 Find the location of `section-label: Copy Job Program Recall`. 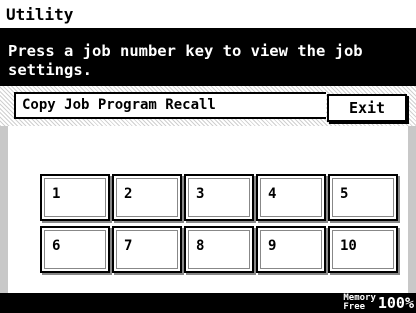

section-label: Copy Job Program Recall is located at coordinates (170, 105).